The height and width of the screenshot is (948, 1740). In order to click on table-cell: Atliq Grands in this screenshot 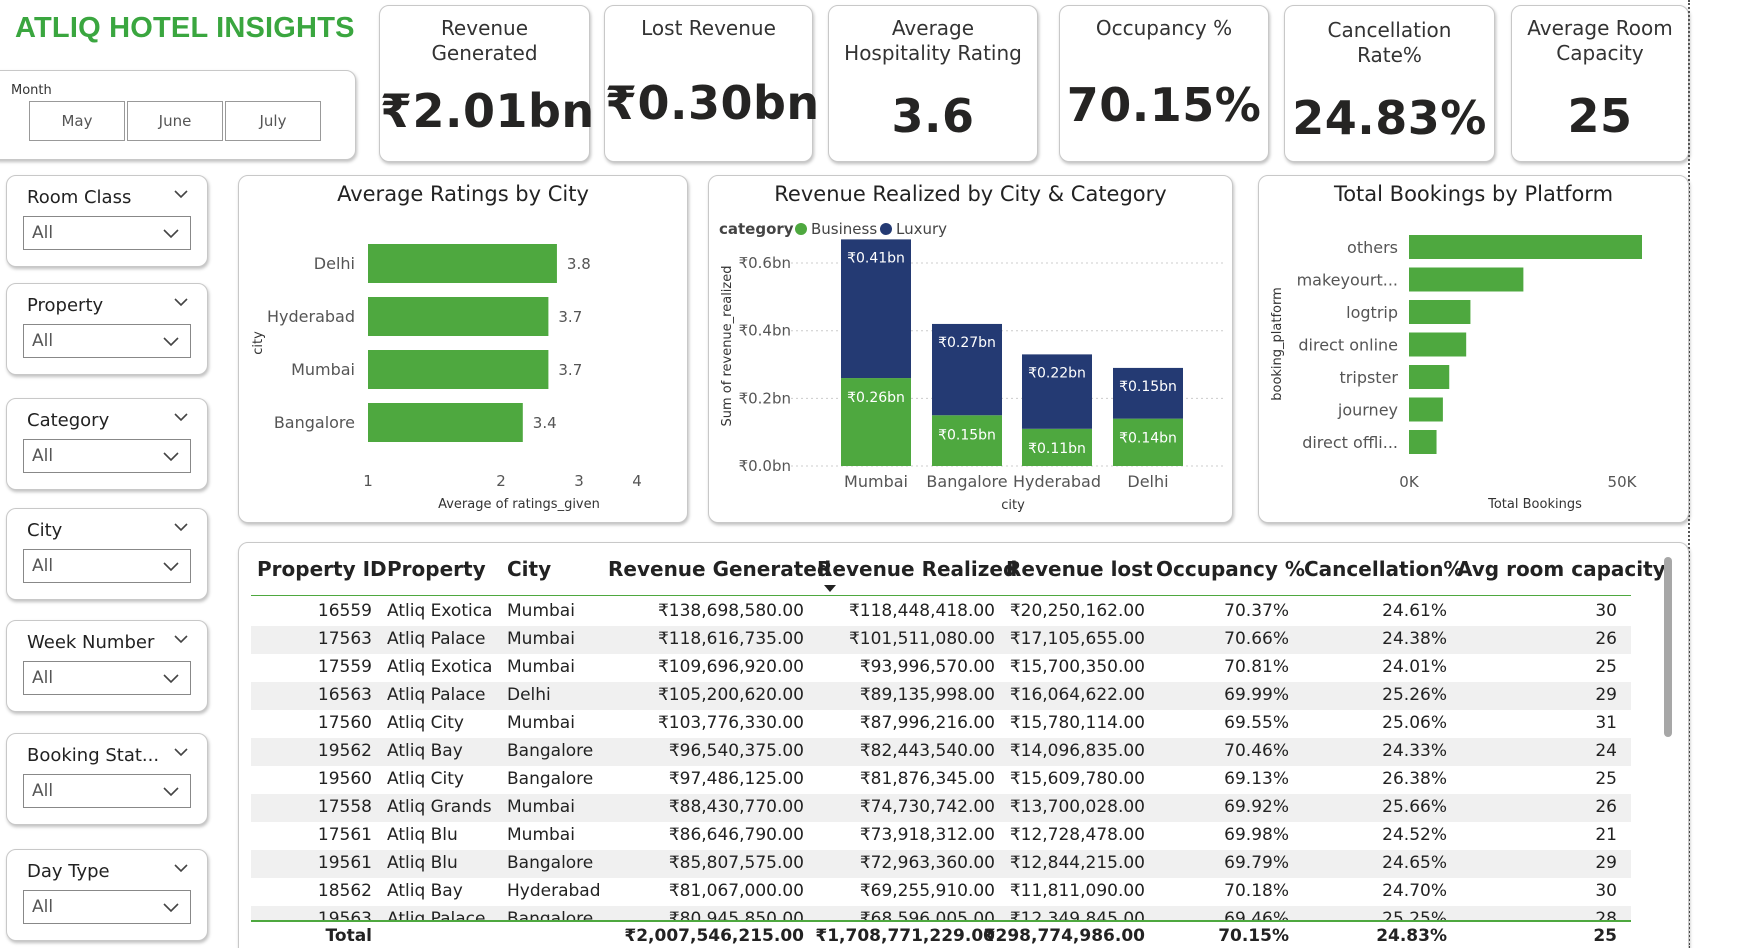, I will do `click(439, 807)`.